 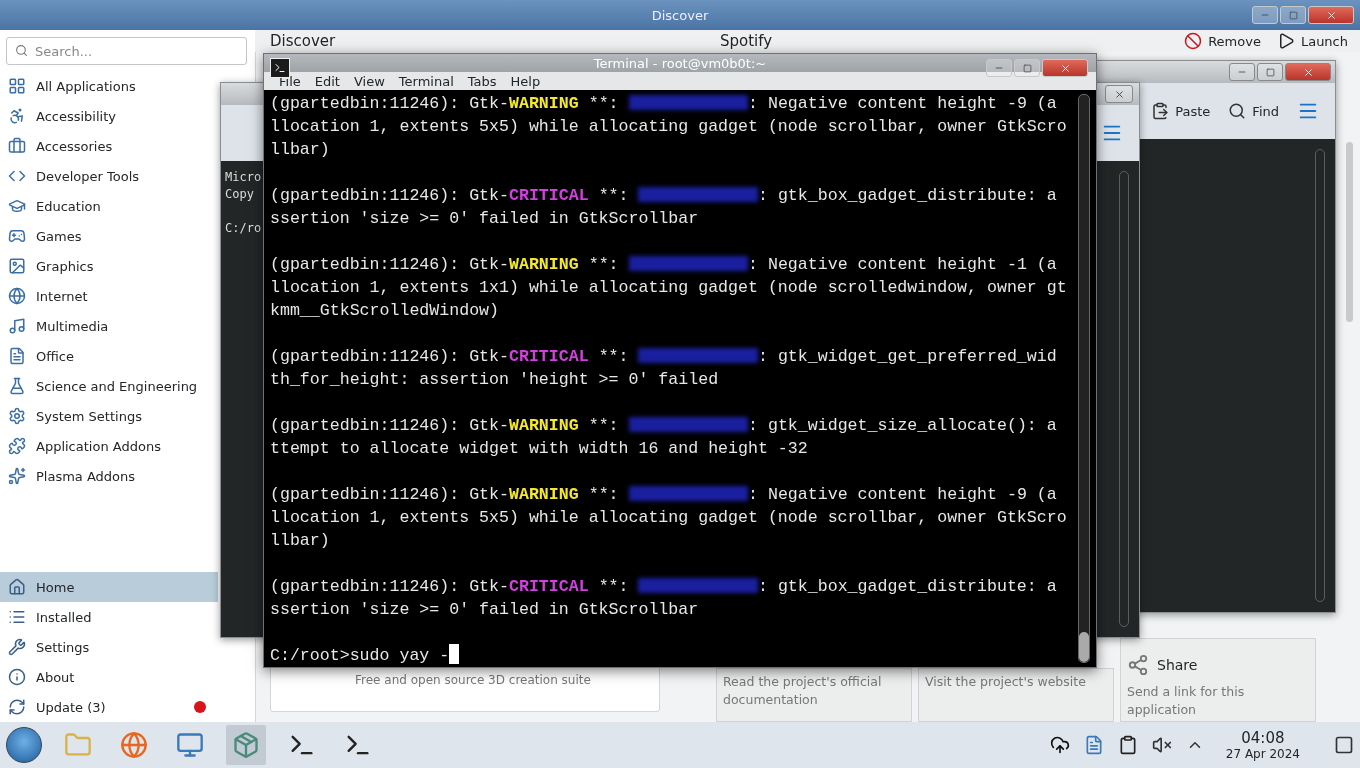 I want to click on command-prompt: C:/root>sudo yay -, so click(x=360, y=655).